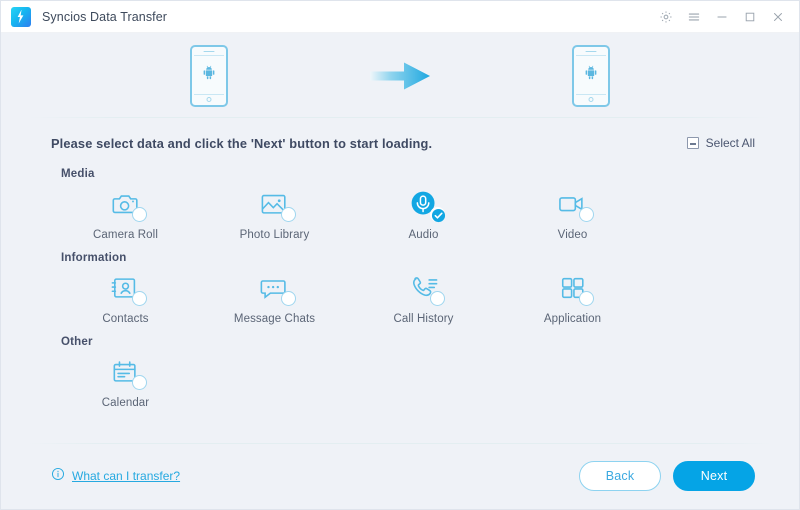 The image size is (800, 510). Describe the element at coordinates (572, 235) in the screenshot. I see `tile-label: Video` at that location.